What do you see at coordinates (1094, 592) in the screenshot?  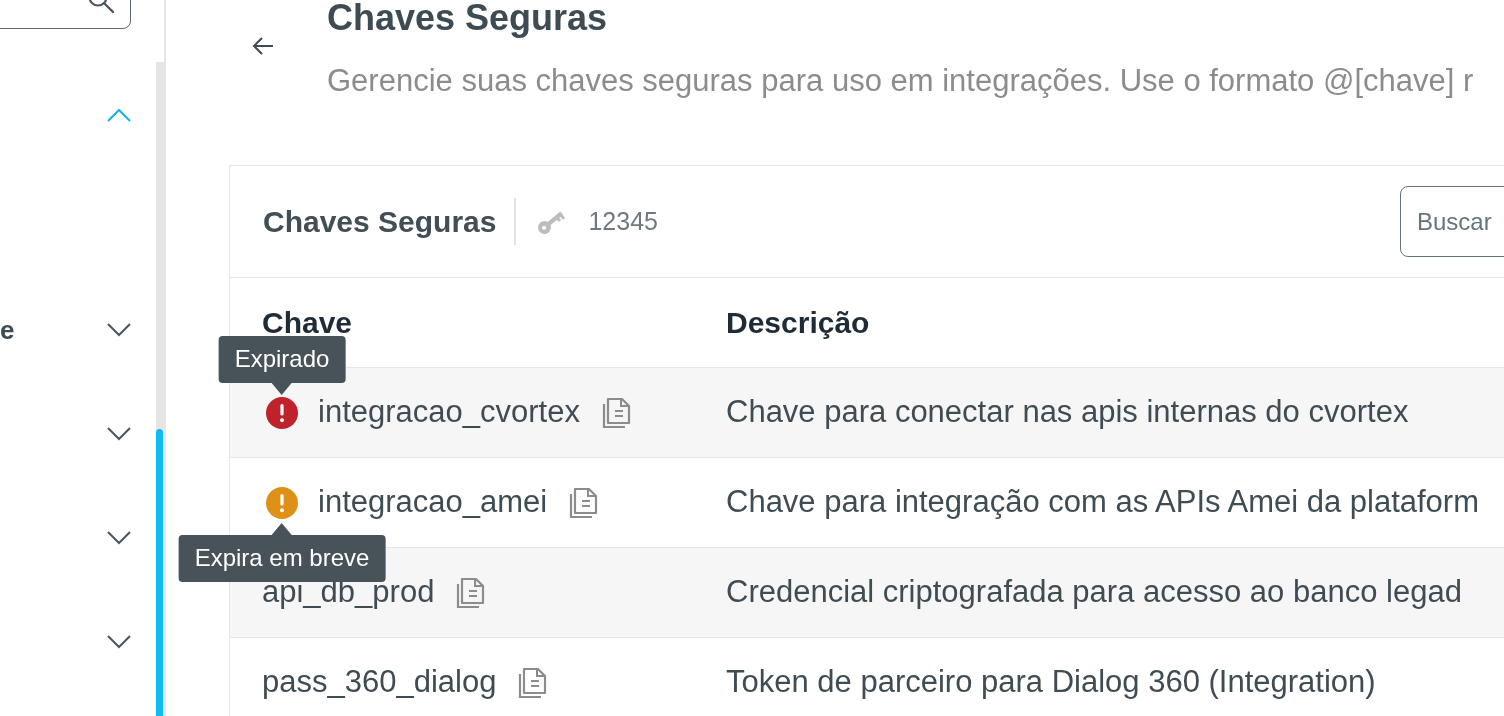 I see `key-description: Credencial criptografada para acesso ao banco legad` at bounding box center [1094, 592].